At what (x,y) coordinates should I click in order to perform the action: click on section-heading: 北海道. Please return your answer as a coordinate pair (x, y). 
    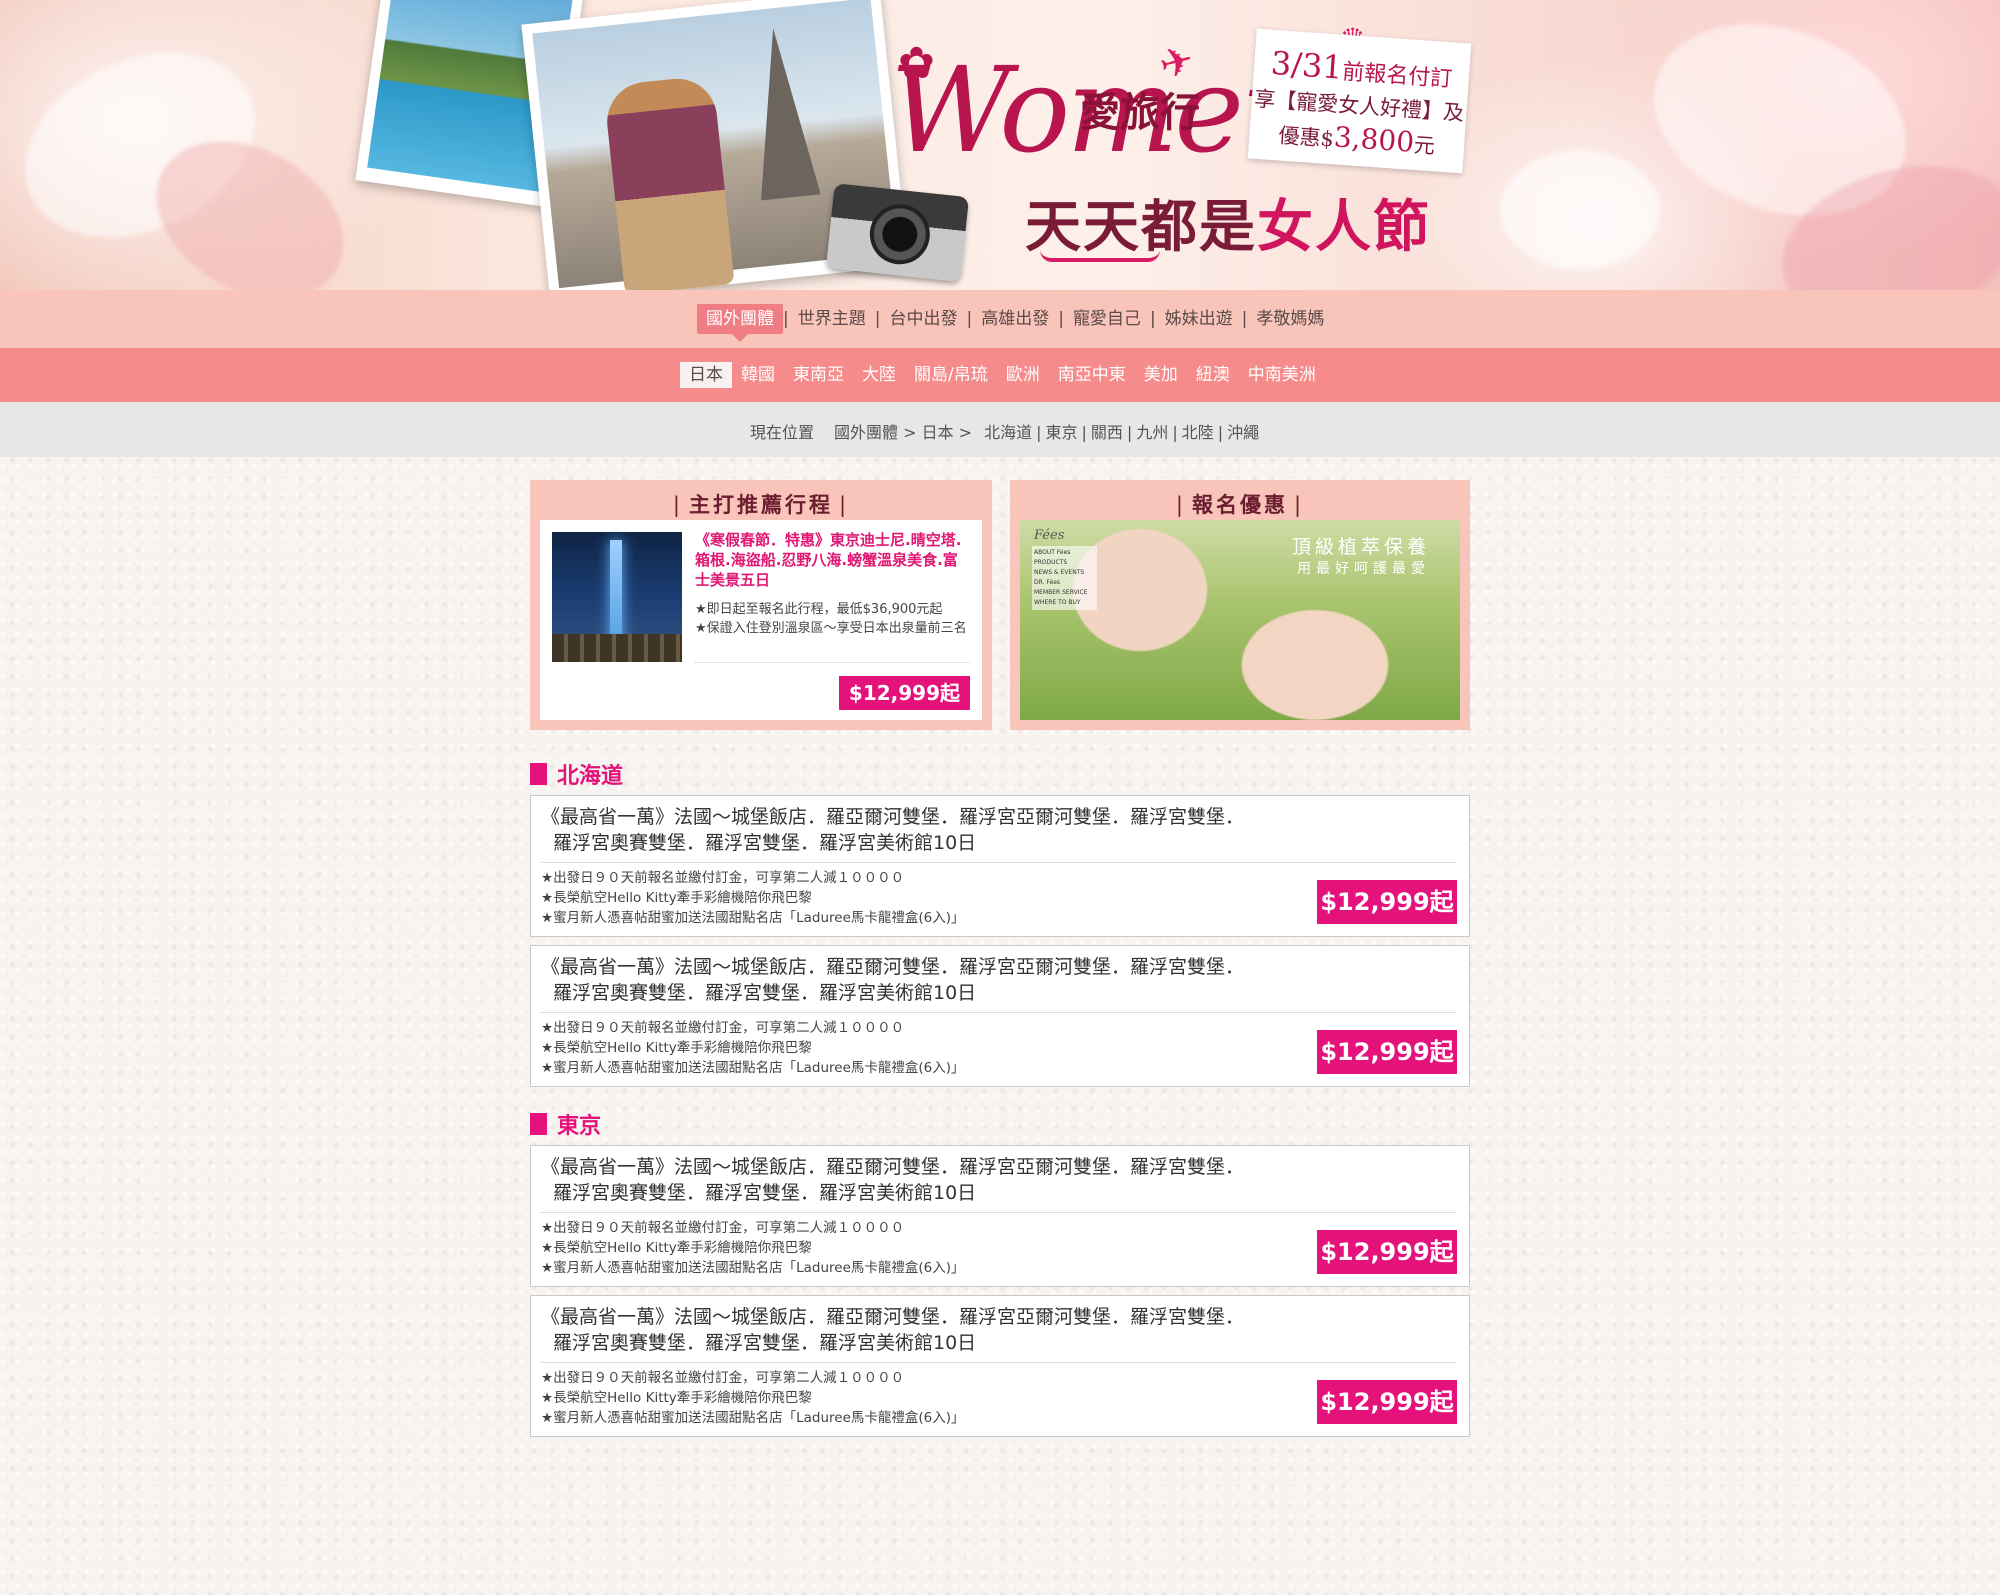
    Looking at the image, I should click on (577, 774).